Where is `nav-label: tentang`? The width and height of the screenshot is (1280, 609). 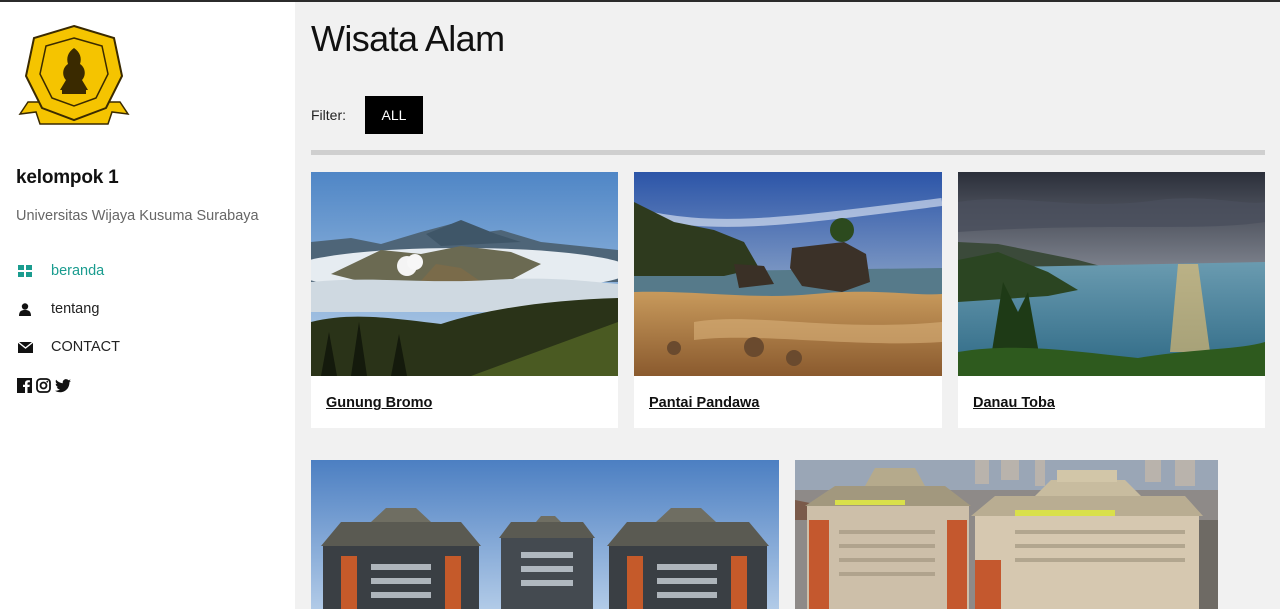
nav-label: tentang is located at coordinates (75, 309).